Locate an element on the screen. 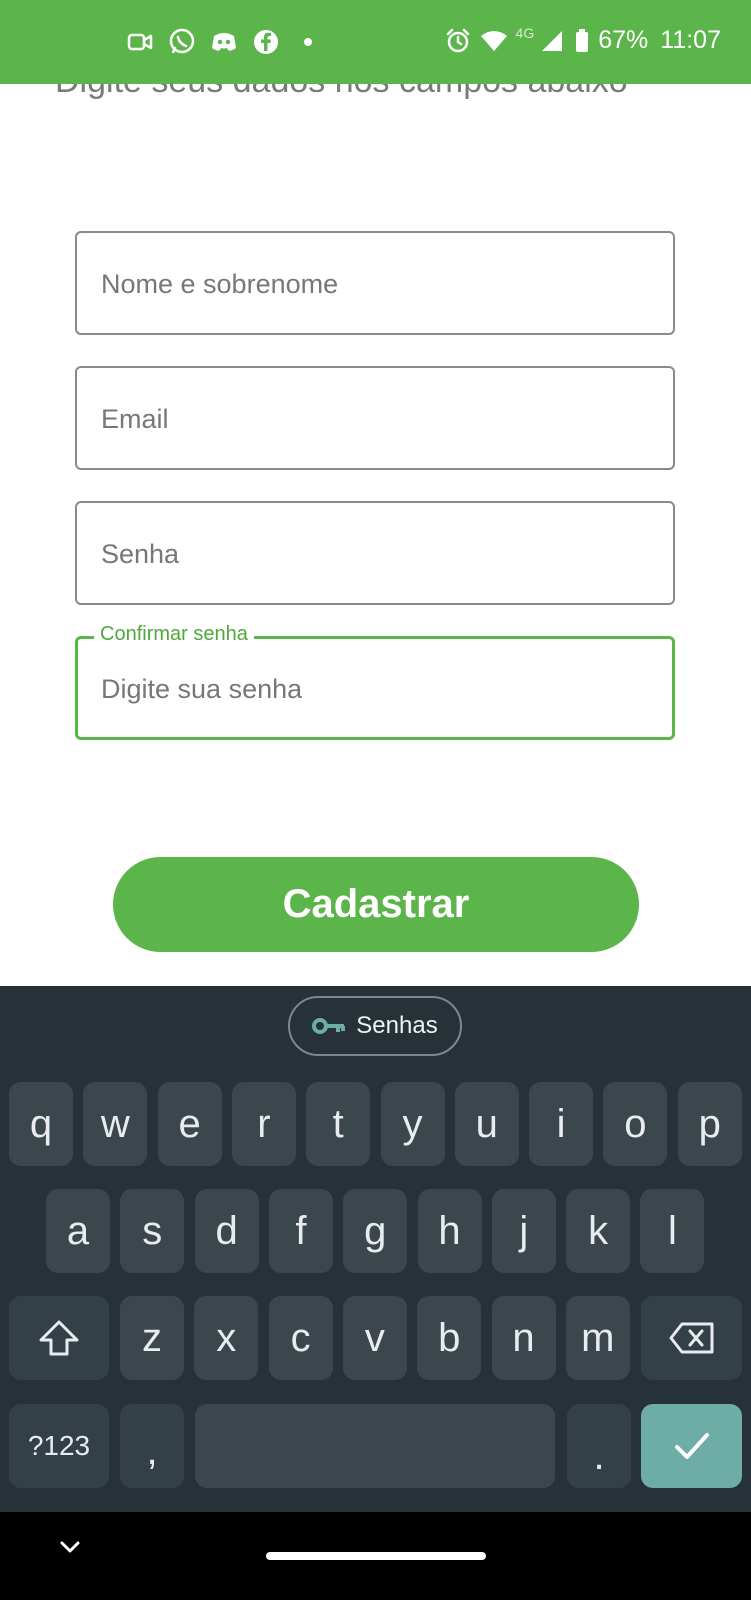 The image size is (751, 1600). key-e: e is located at coordinates (189, 1124).